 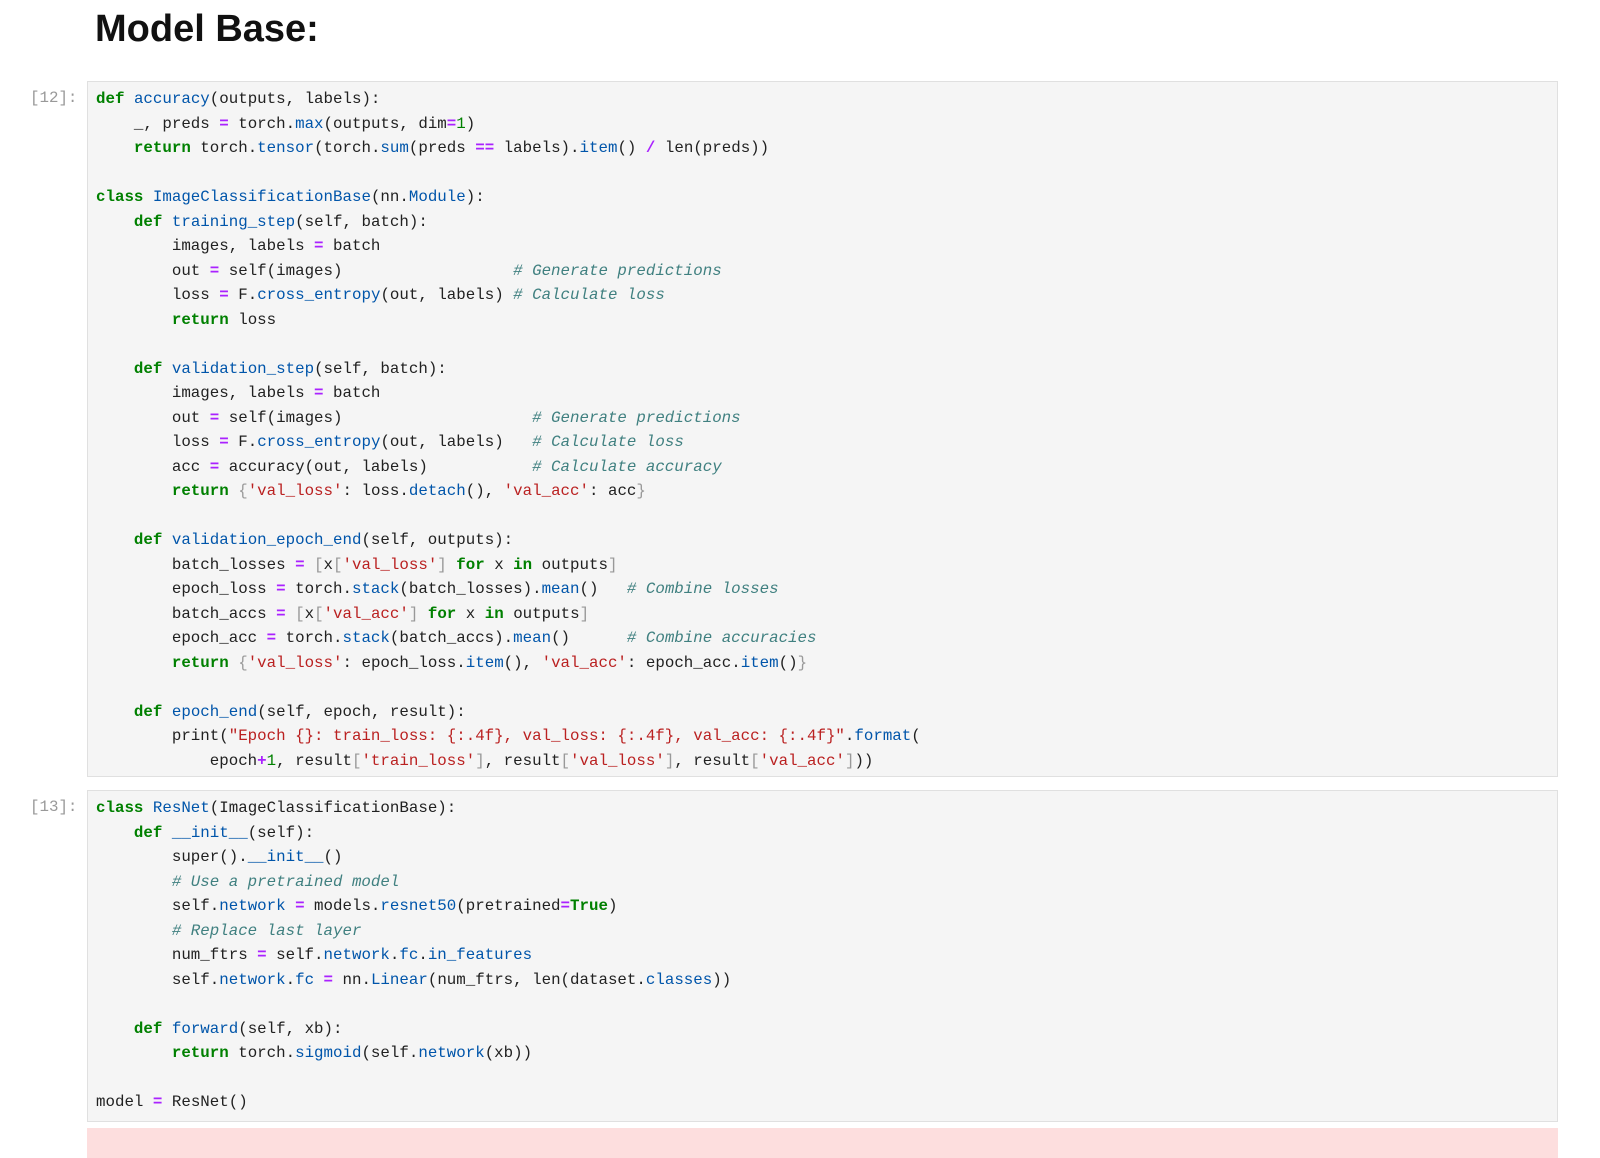 What do you see at coordinates (404, 662) in the screenshot?
I see `token-code-text: : epoch_loss.` at bounding box center [404, 662].